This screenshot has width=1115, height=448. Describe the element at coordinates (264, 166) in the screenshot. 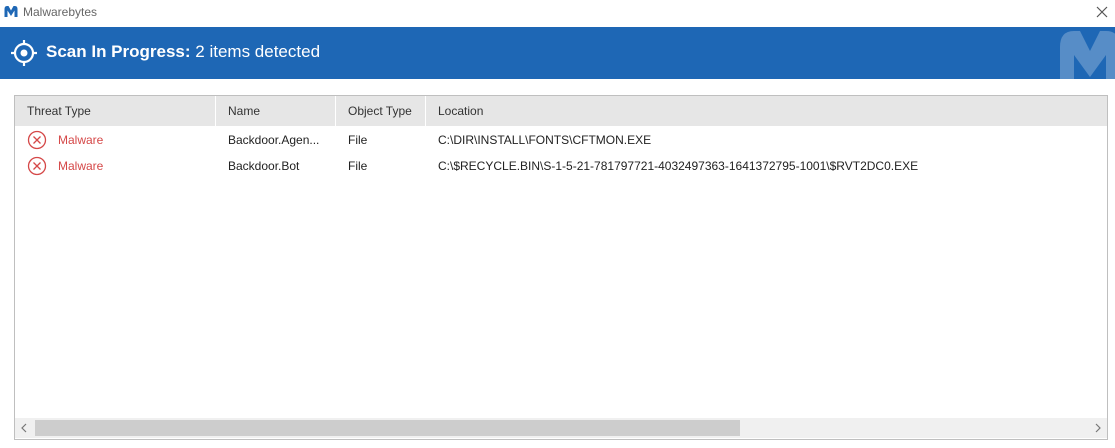

I see `threat-name-cell: Backdoor.Bot` at that location.